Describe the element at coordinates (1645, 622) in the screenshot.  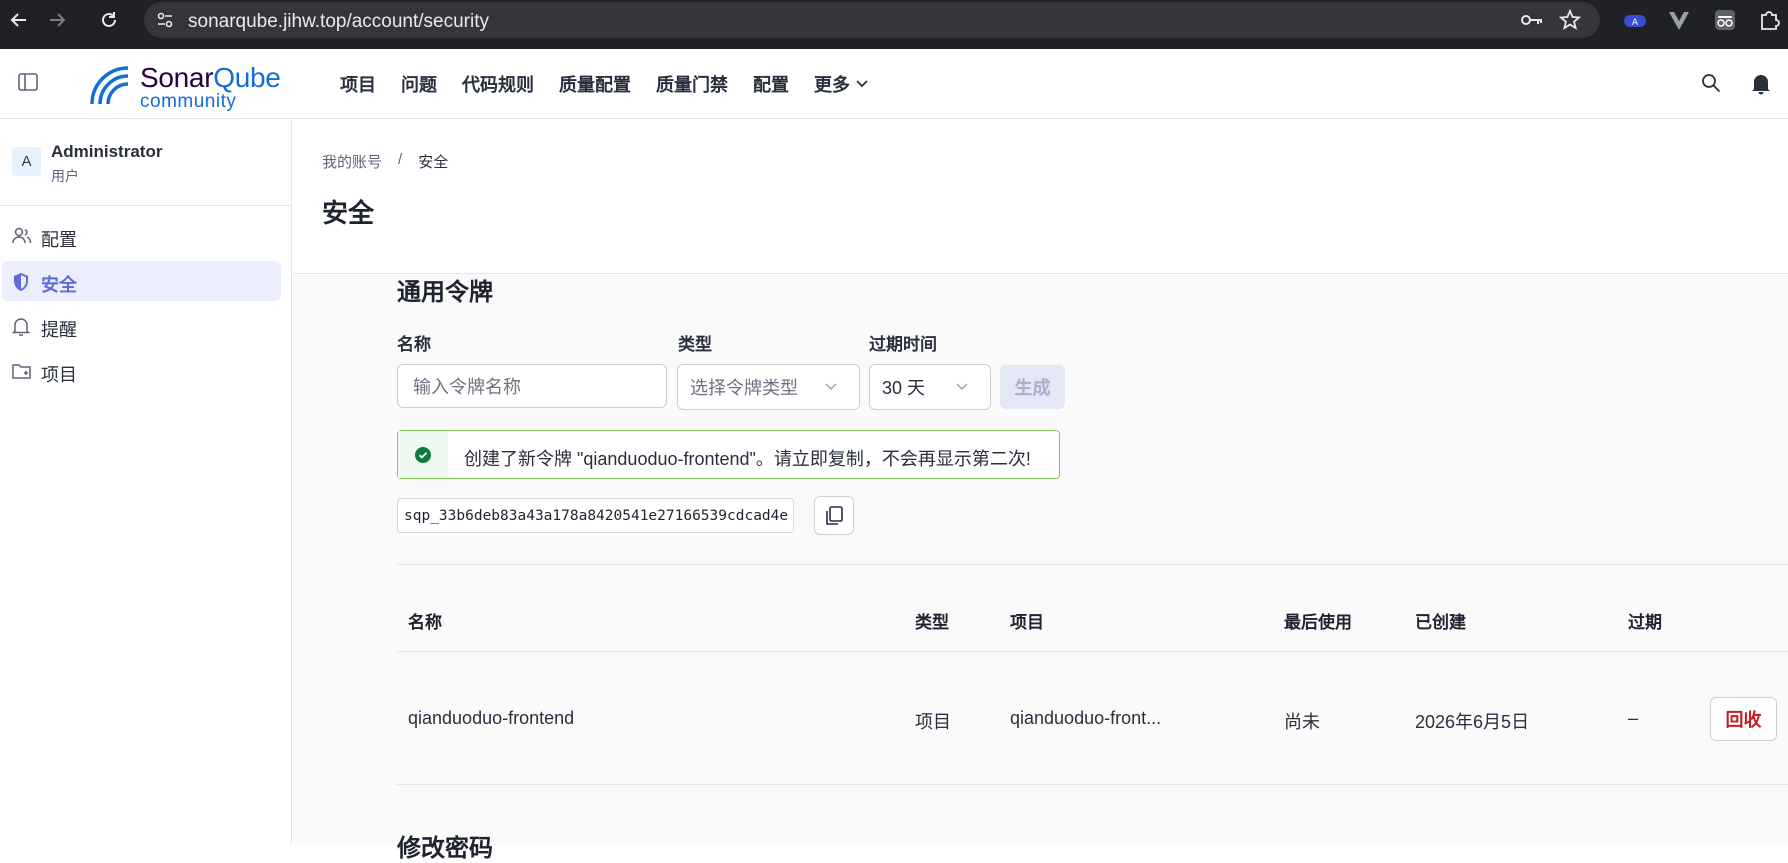
I see `col-header-expiry: 过期` at that location.